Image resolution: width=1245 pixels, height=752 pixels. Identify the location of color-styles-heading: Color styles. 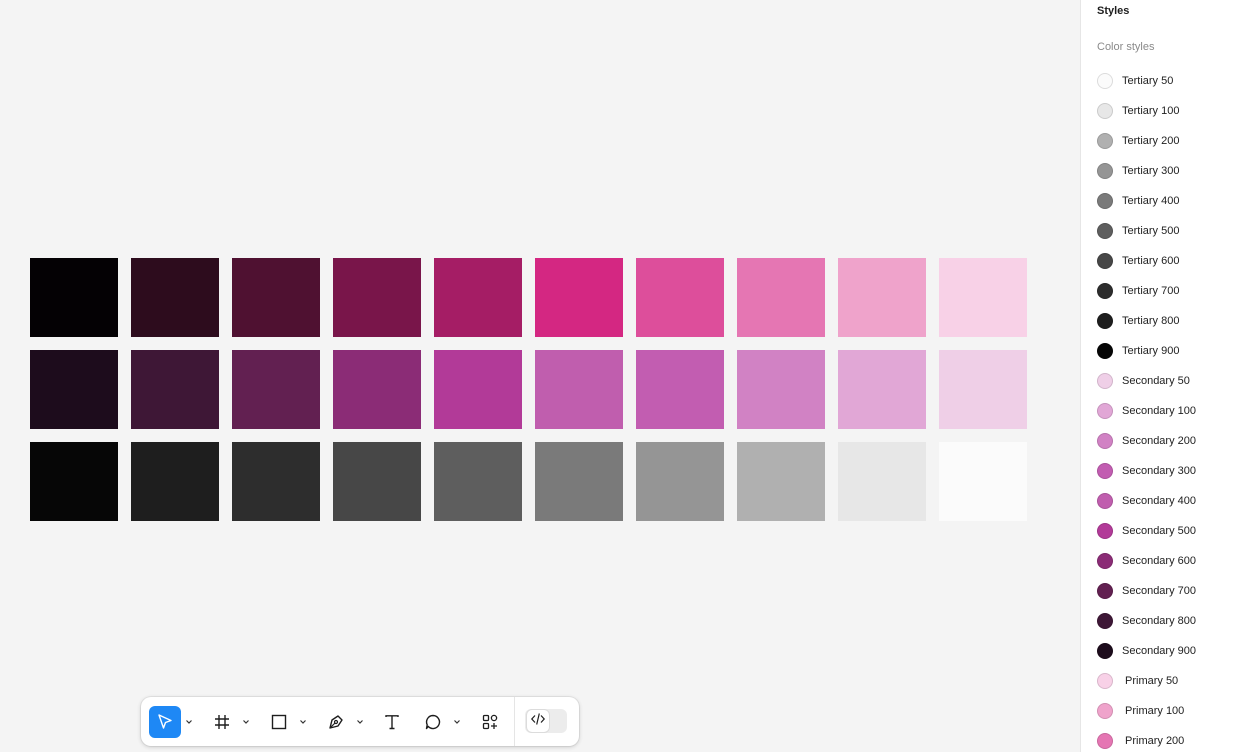
(1126, 47).